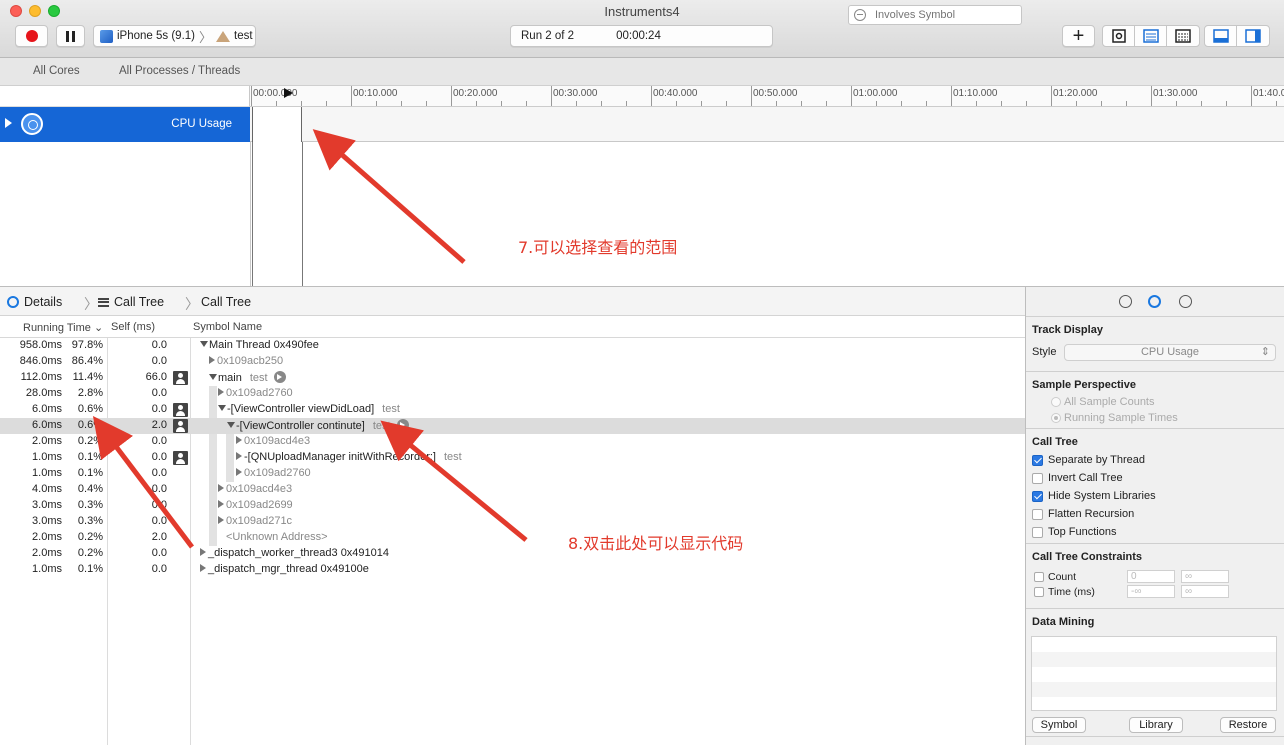 Image resolution: width=1284 pixels, height=745 pixels. Describe the element at coordinates (294, 553) in the screenshot. I see `symbol-cell: _dispatch_worker_thread3 0x491014` at that location.